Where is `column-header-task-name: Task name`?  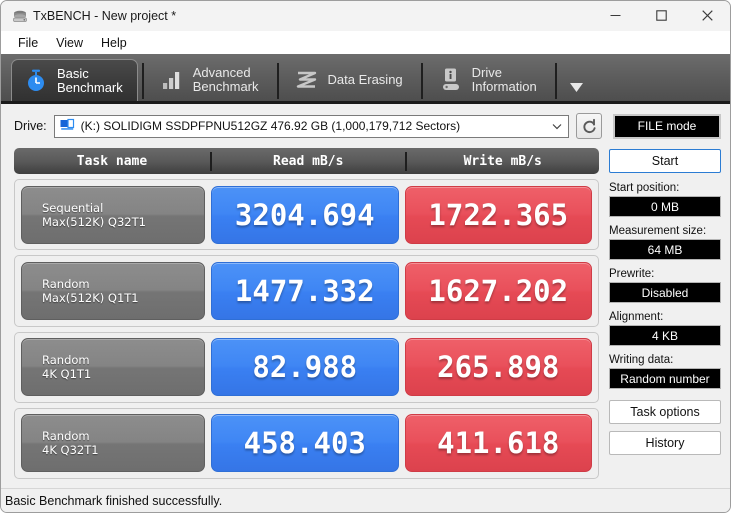
column-header-task-name: Task name is located at coordinates (112, 161).